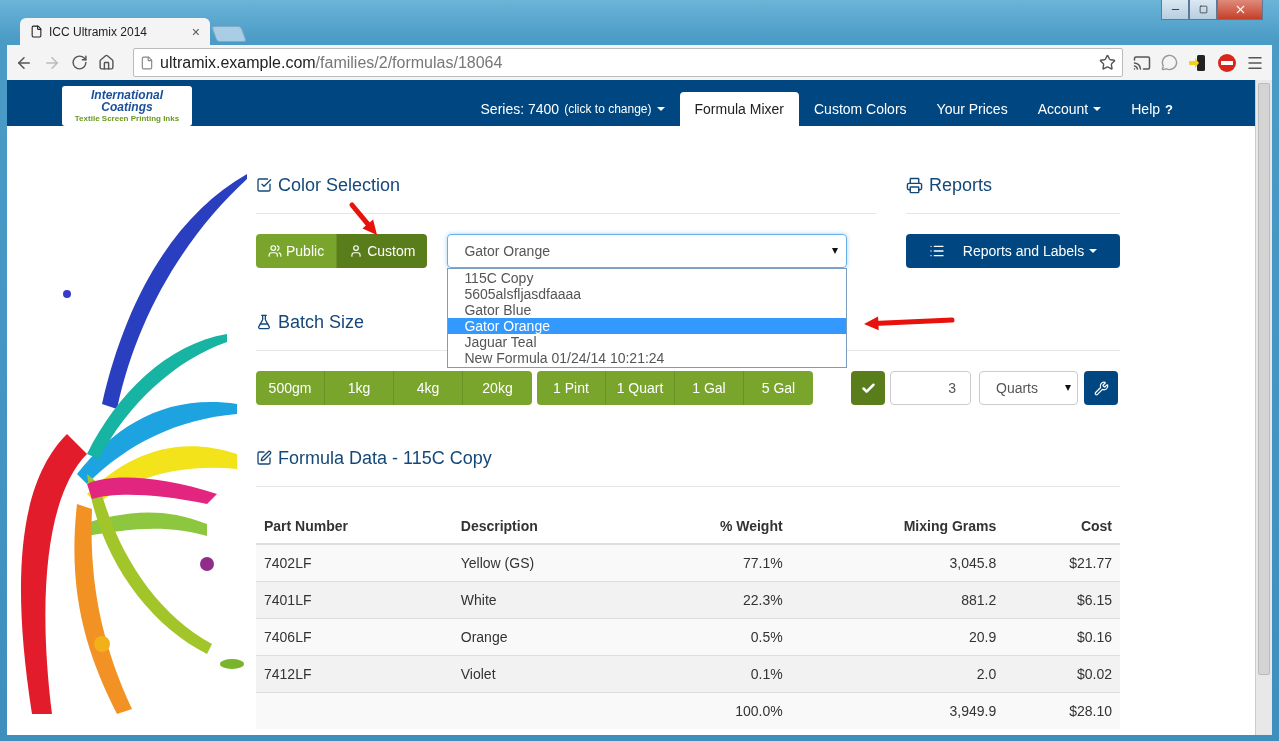 The height and width of the screenshot is (741, 1279). Describe the element at coordinates (914, 185) in the screenshot. I see `printer-icon` at that location.